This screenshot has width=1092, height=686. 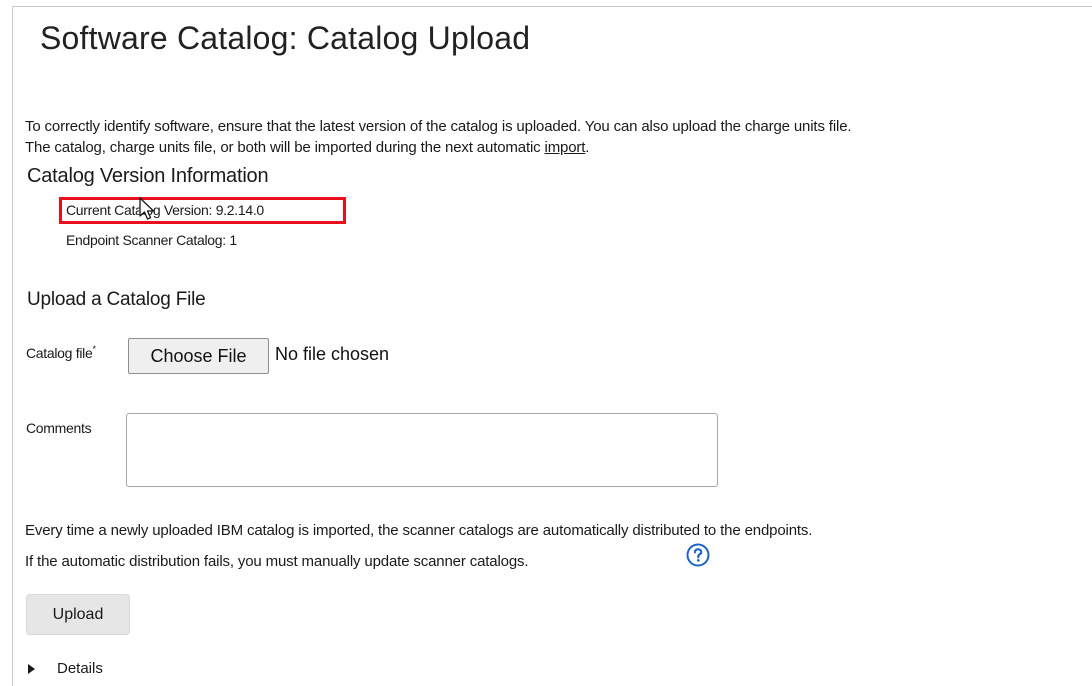 I want to click on comments-label: Comments, so click(x=59, y=428).